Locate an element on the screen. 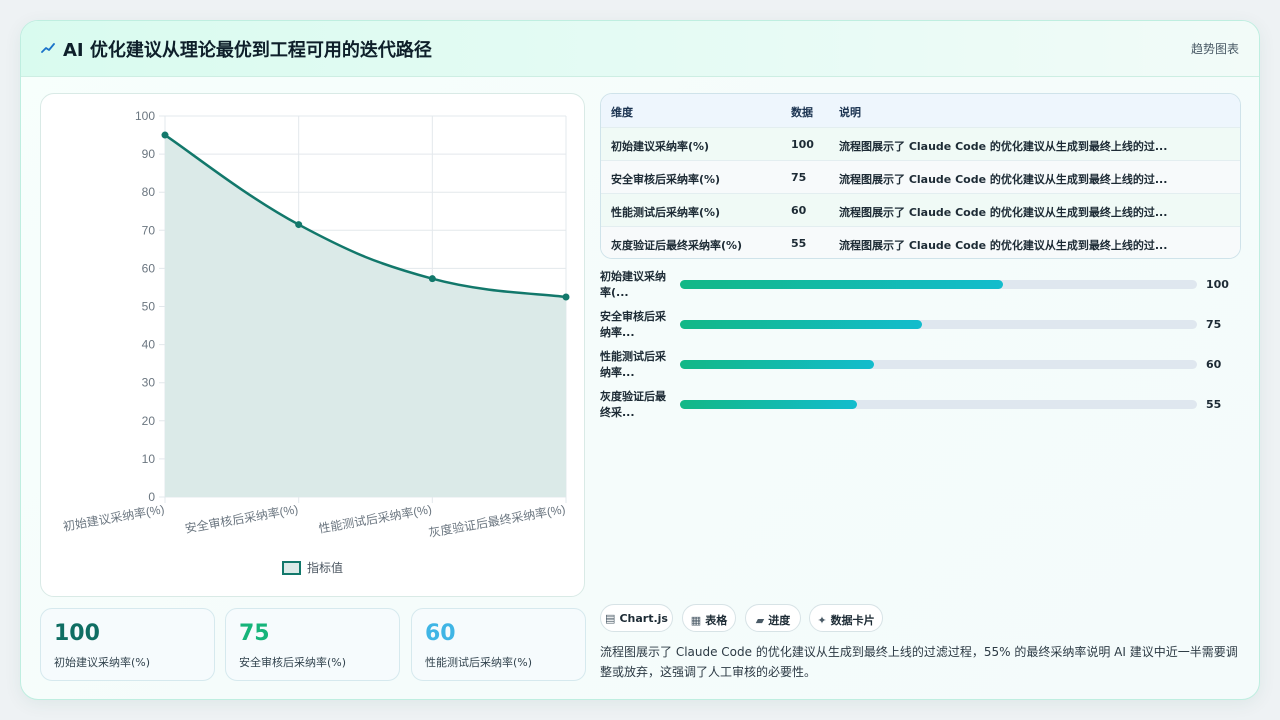 The height and width of the screenshot is (720, 1280). stat-label: 性能测试后采纳率(%) is located at coordinates (479, 662).